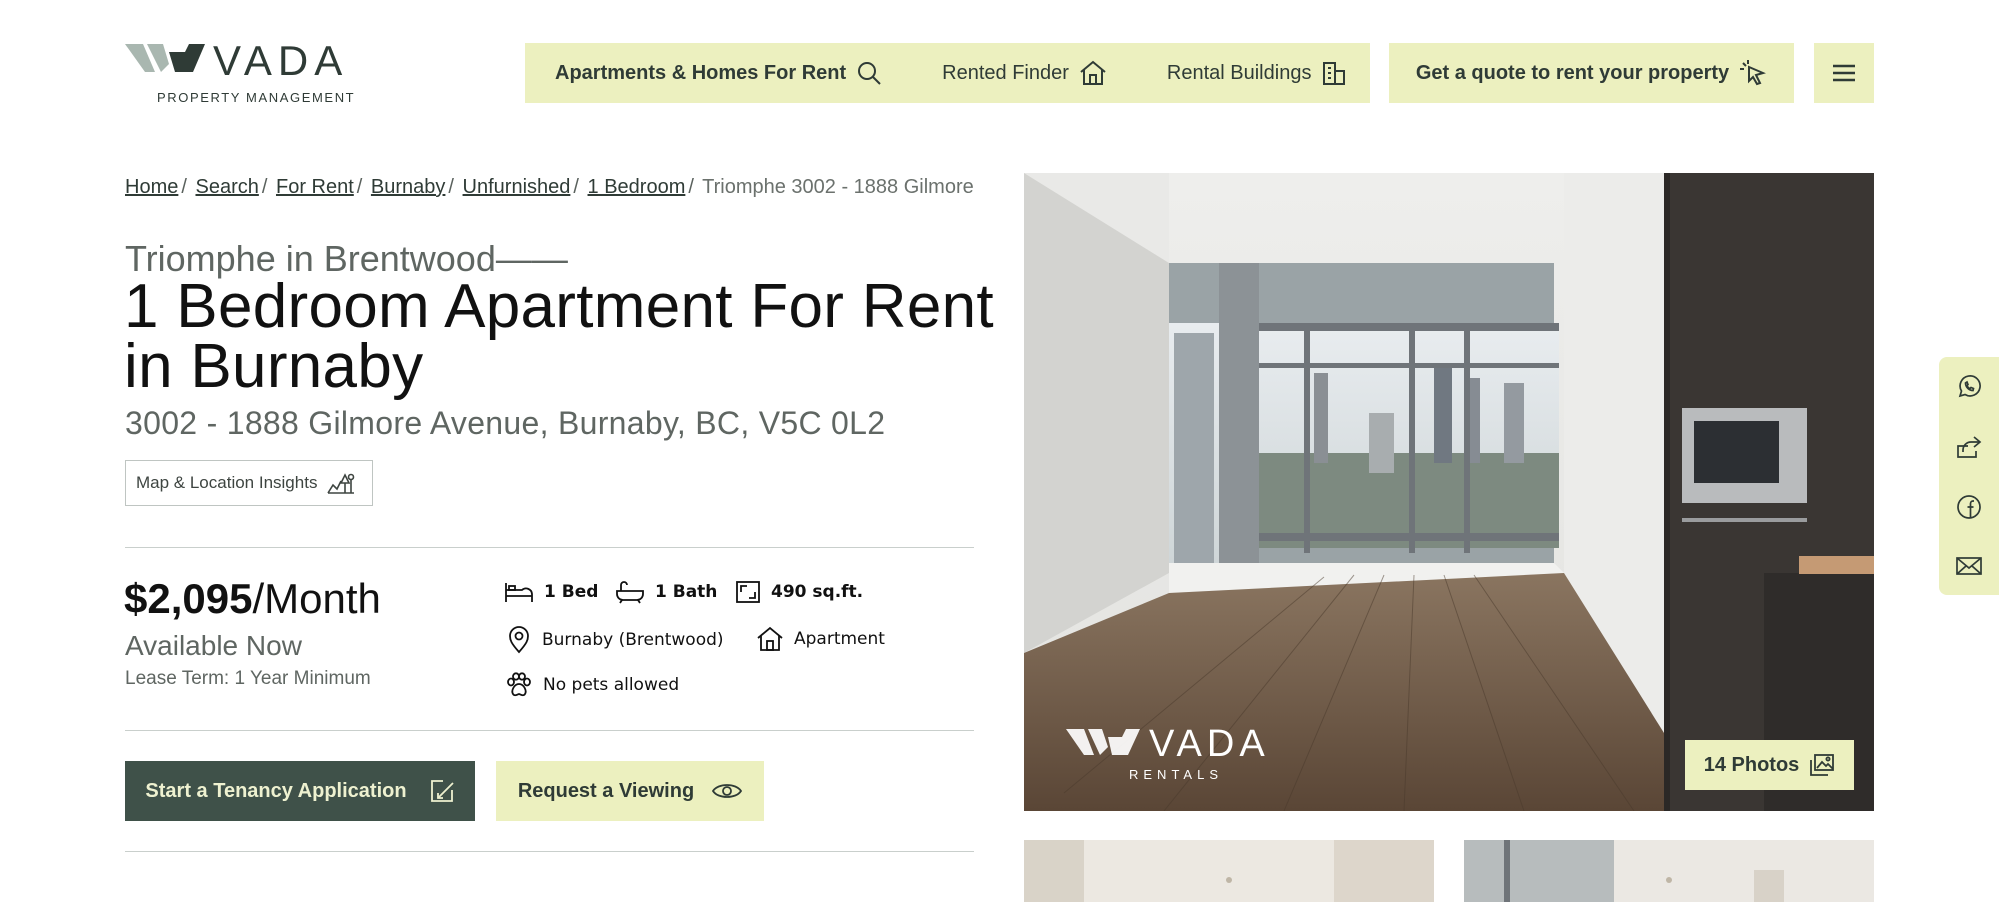 The height and width of the screenshot is (902, 1999). I want to click on feature-area: 490 sq.ft., so click(799, 592).